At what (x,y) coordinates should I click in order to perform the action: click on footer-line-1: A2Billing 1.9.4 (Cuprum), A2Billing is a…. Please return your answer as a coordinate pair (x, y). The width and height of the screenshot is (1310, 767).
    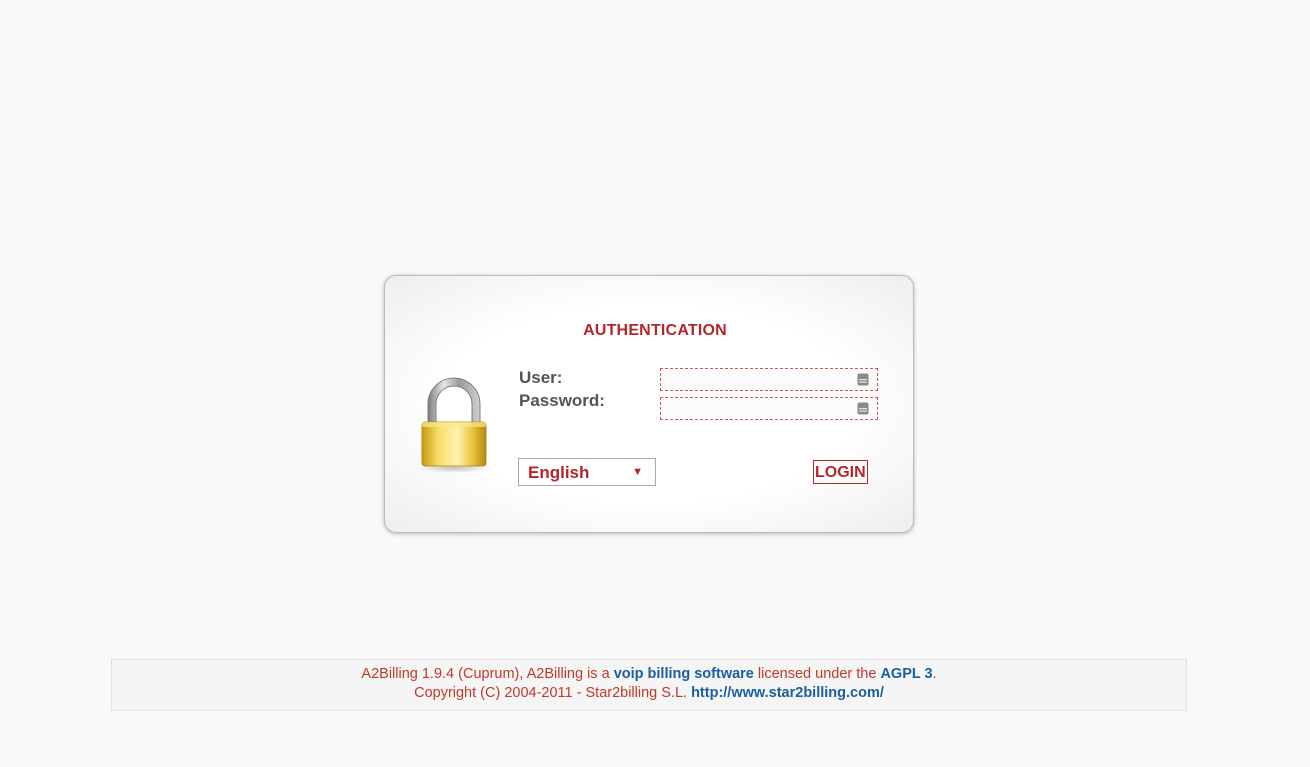
    Looking at the image, I should click on (649, 674).